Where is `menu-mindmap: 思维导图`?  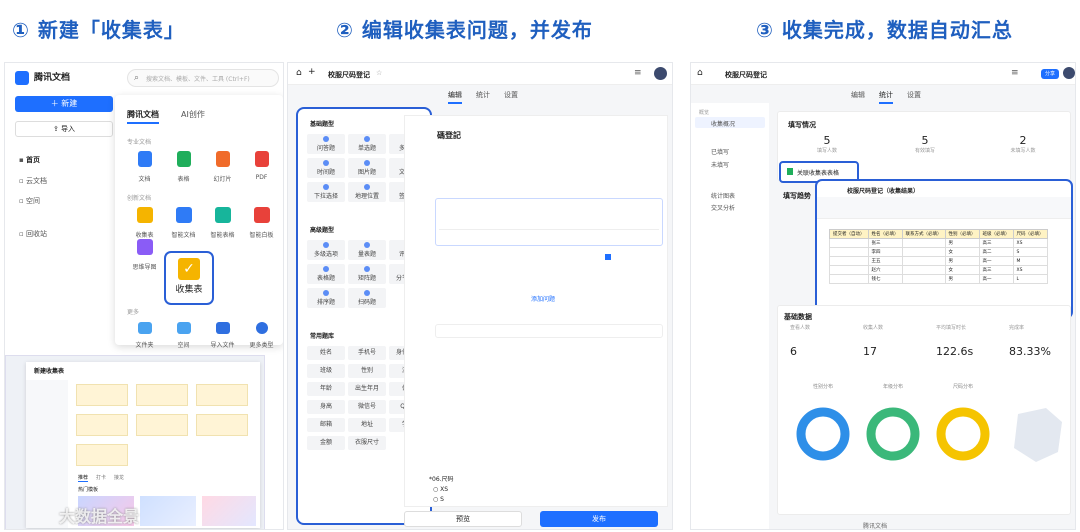
menu-mindmap: 思维导图 is located at coordinates (144, 255).